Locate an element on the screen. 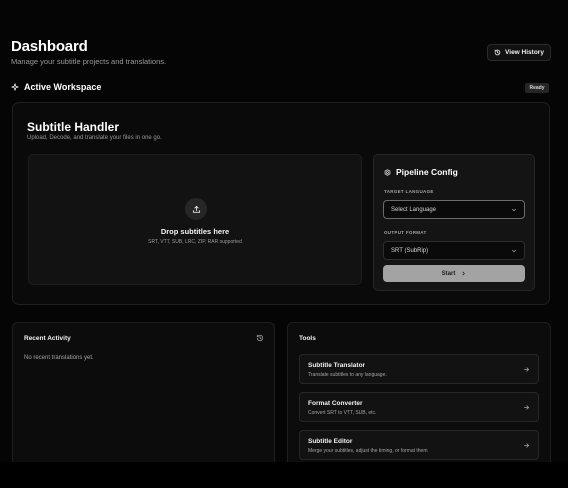  workspace-heading: Active Workspace is located at coordinates (56, 87).